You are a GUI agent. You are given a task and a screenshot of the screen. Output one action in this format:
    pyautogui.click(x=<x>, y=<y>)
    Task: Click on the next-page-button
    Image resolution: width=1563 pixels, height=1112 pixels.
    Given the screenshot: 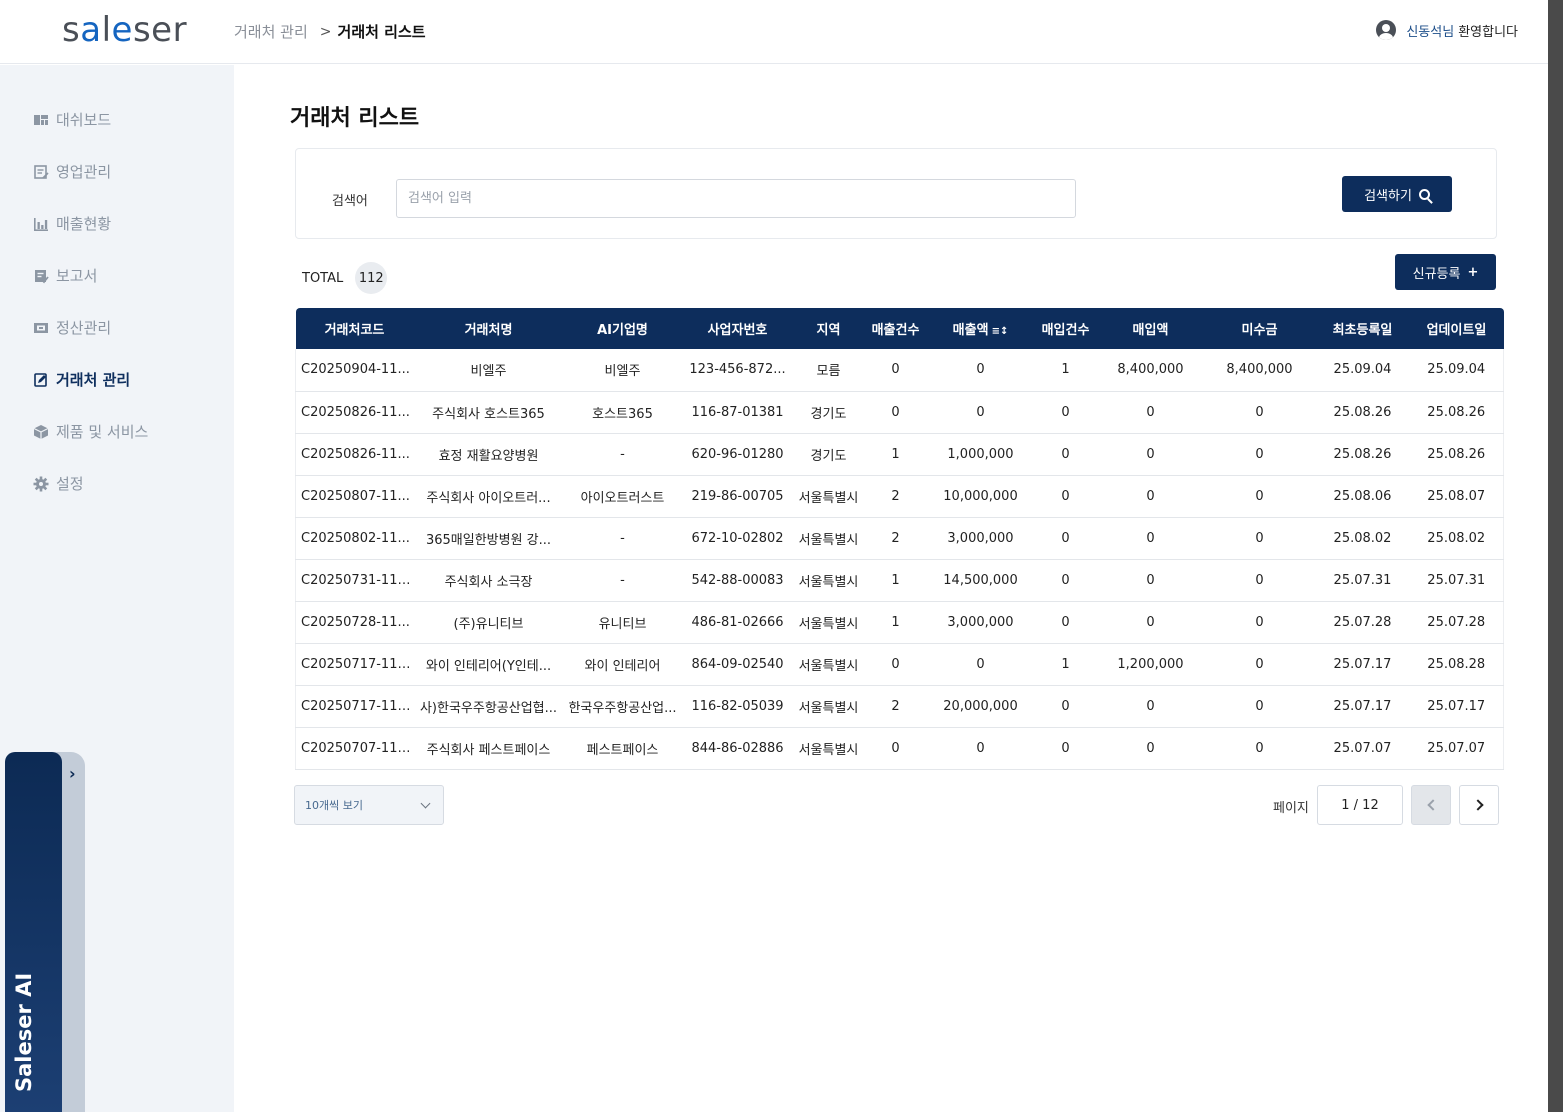 What is the action you would take?
    pyautogui.click(x=1479, y=805)
    